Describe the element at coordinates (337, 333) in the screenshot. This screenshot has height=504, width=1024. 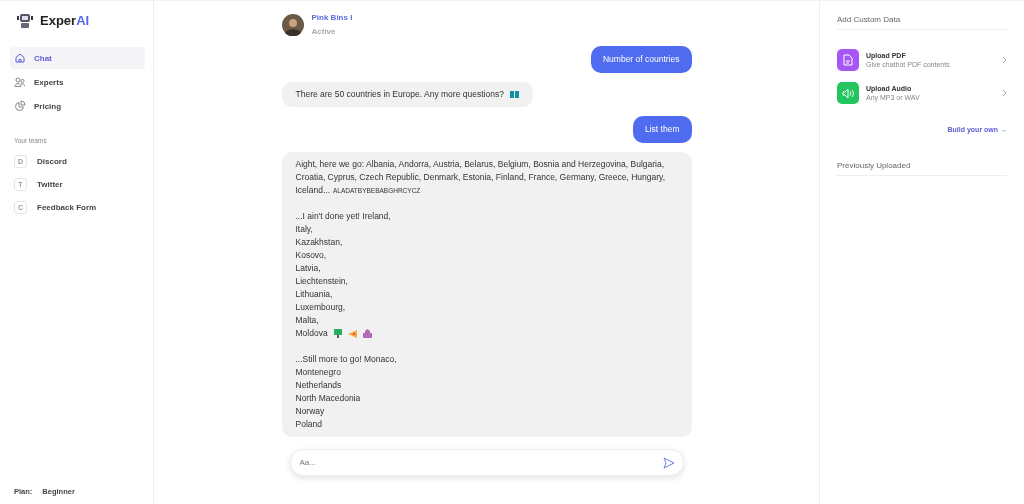
I see `tree-icon` at that location.